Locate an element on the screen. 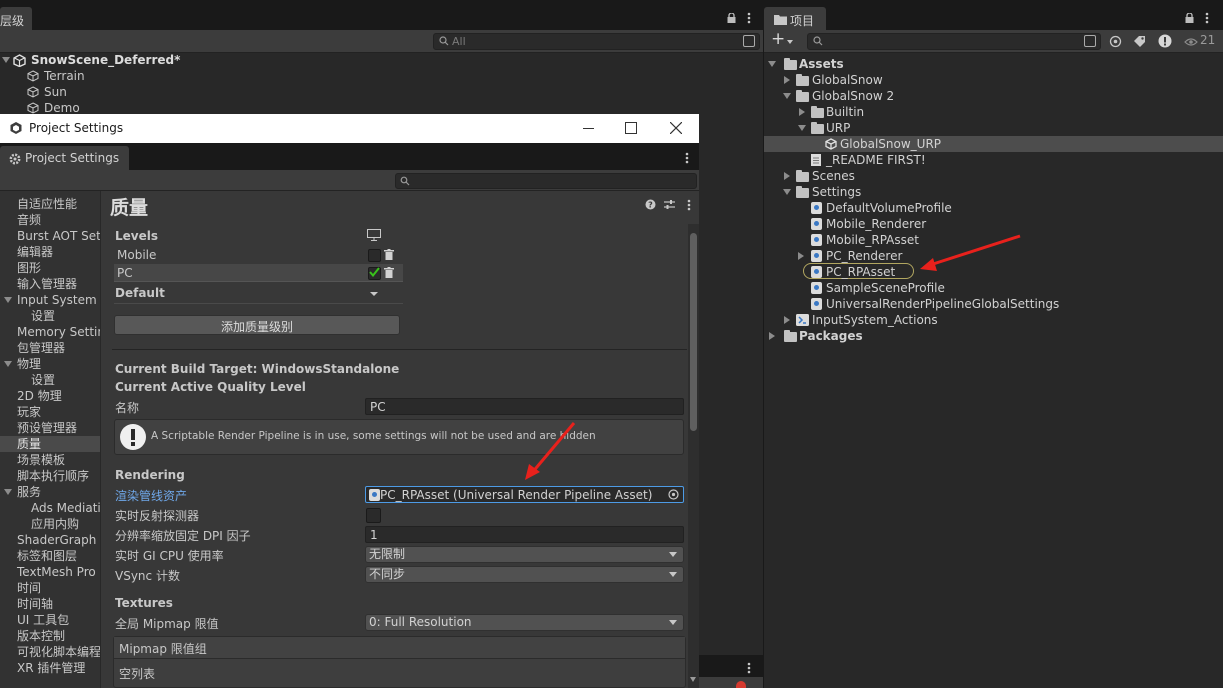 The height and width of the screenshot is (688, 1223). sidebar-item: 时间 is located at coordinates (50, 588).